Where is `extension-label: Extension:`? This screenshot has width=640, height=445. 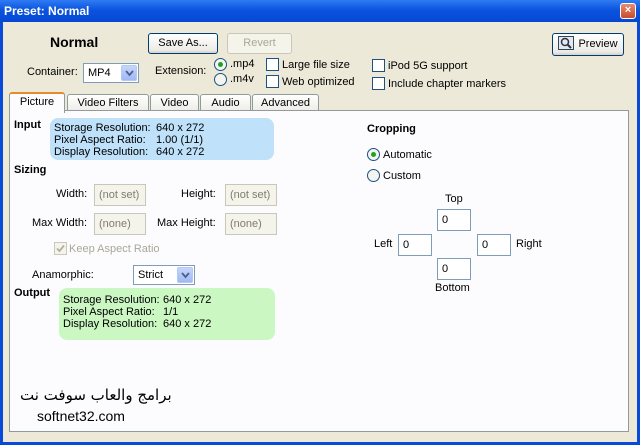 extension-label: Extension: is located at coordinates (181, 71).